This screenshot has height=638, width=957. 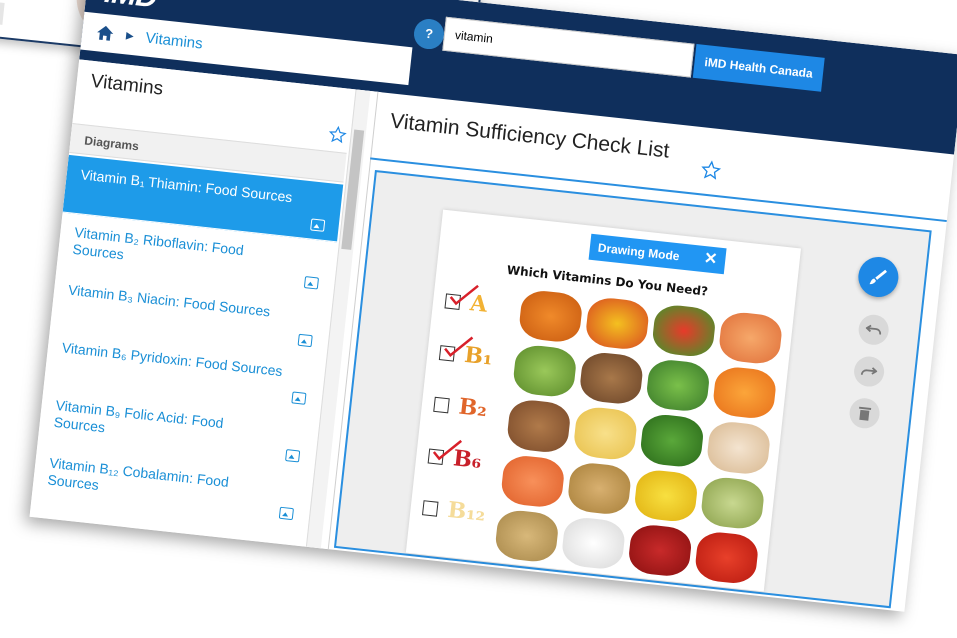 I want to click on brush-icon, so click(x=878, y=277).